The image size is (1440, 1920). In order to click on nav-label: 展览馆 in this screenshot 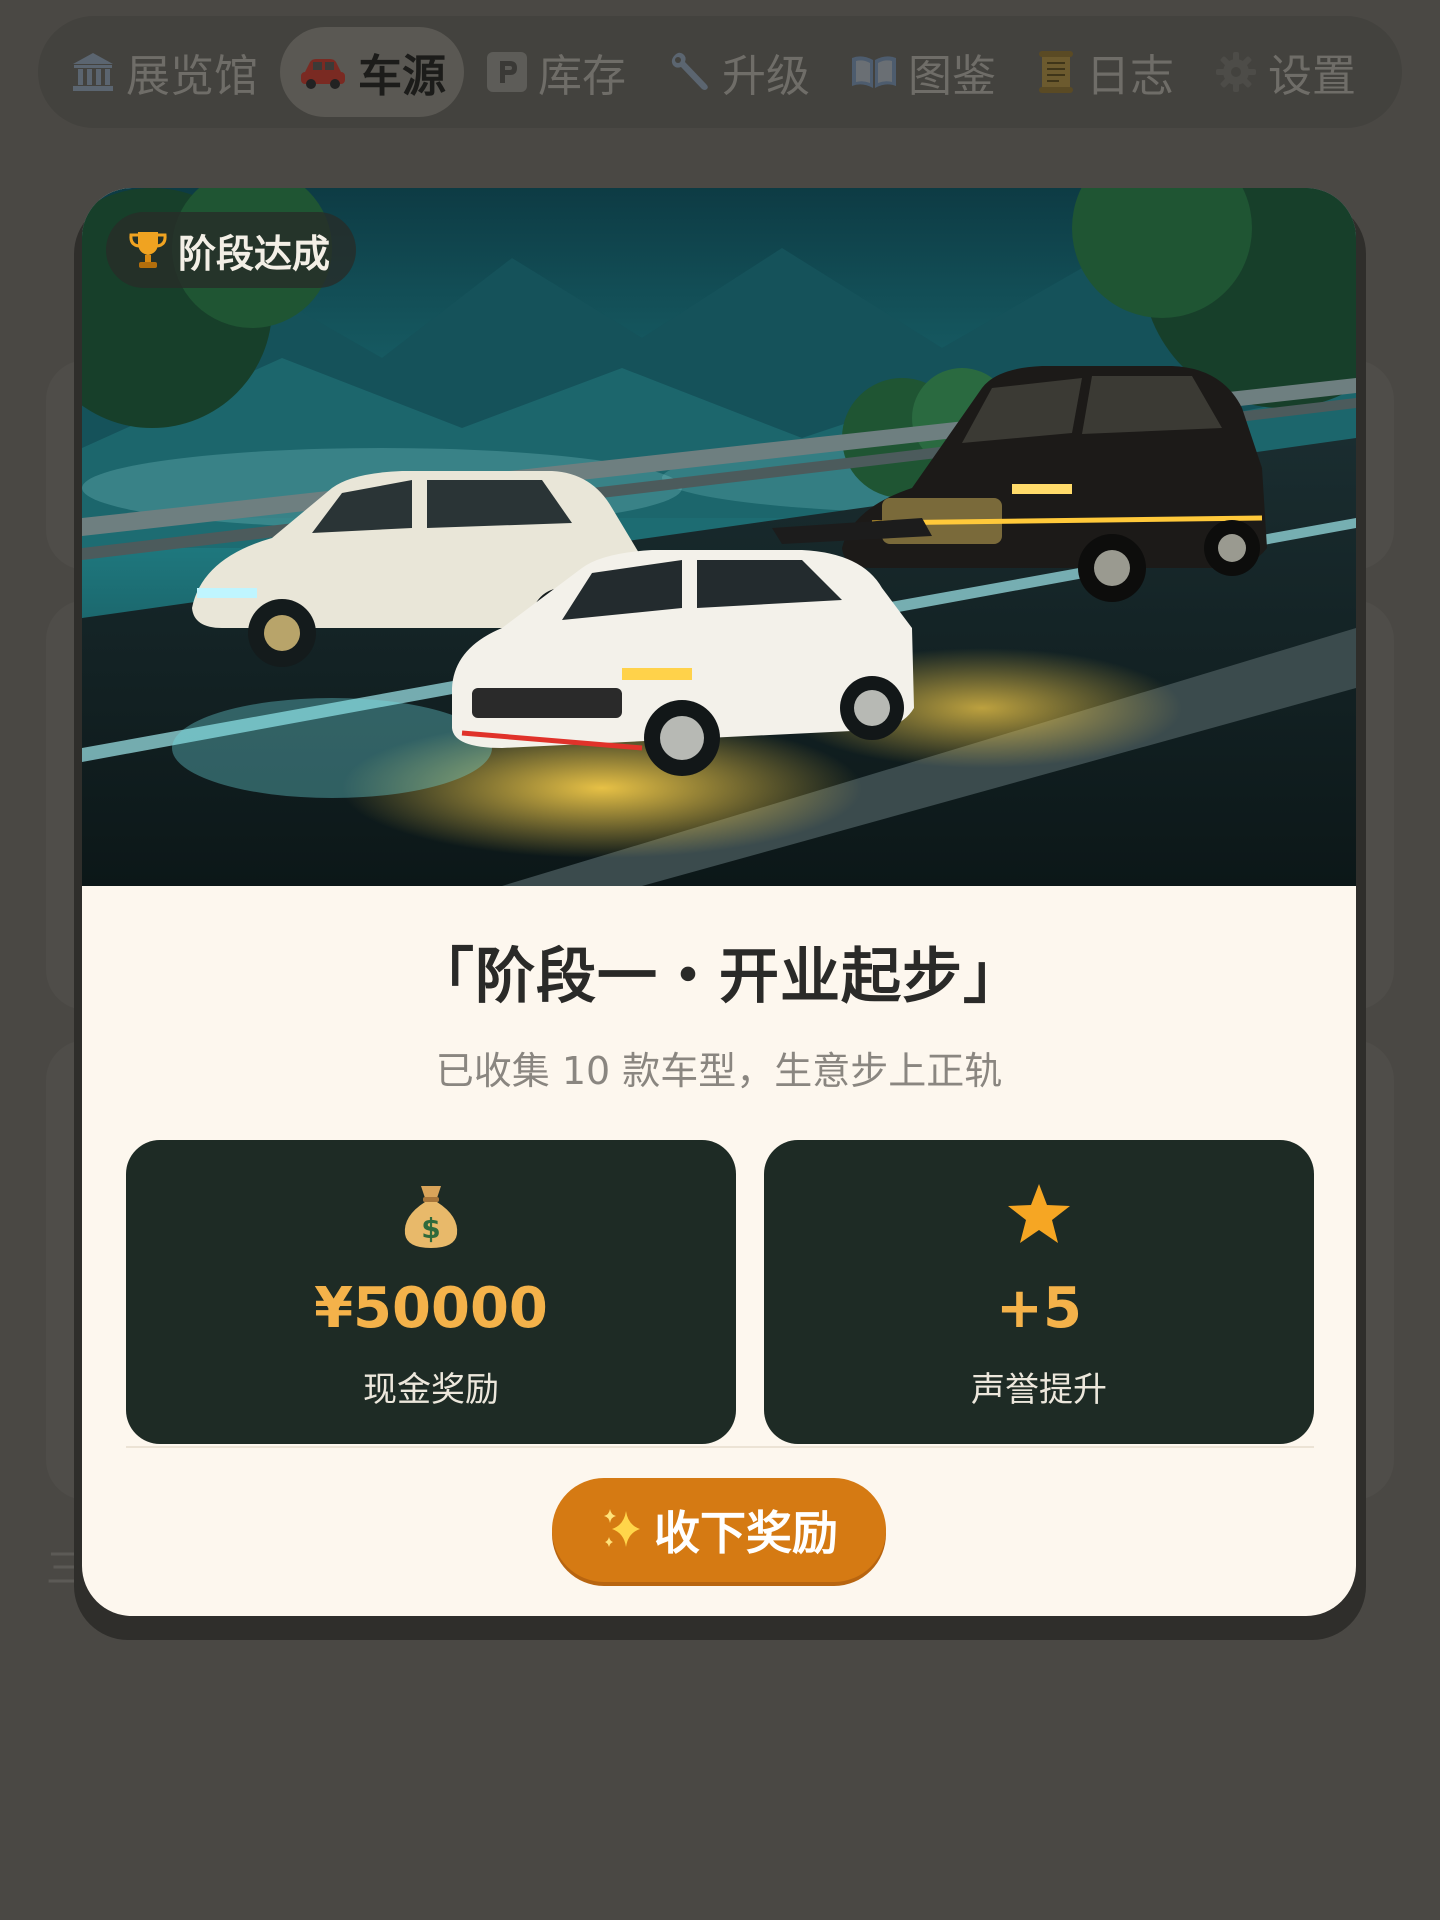, I will do `click(192, 76)`.